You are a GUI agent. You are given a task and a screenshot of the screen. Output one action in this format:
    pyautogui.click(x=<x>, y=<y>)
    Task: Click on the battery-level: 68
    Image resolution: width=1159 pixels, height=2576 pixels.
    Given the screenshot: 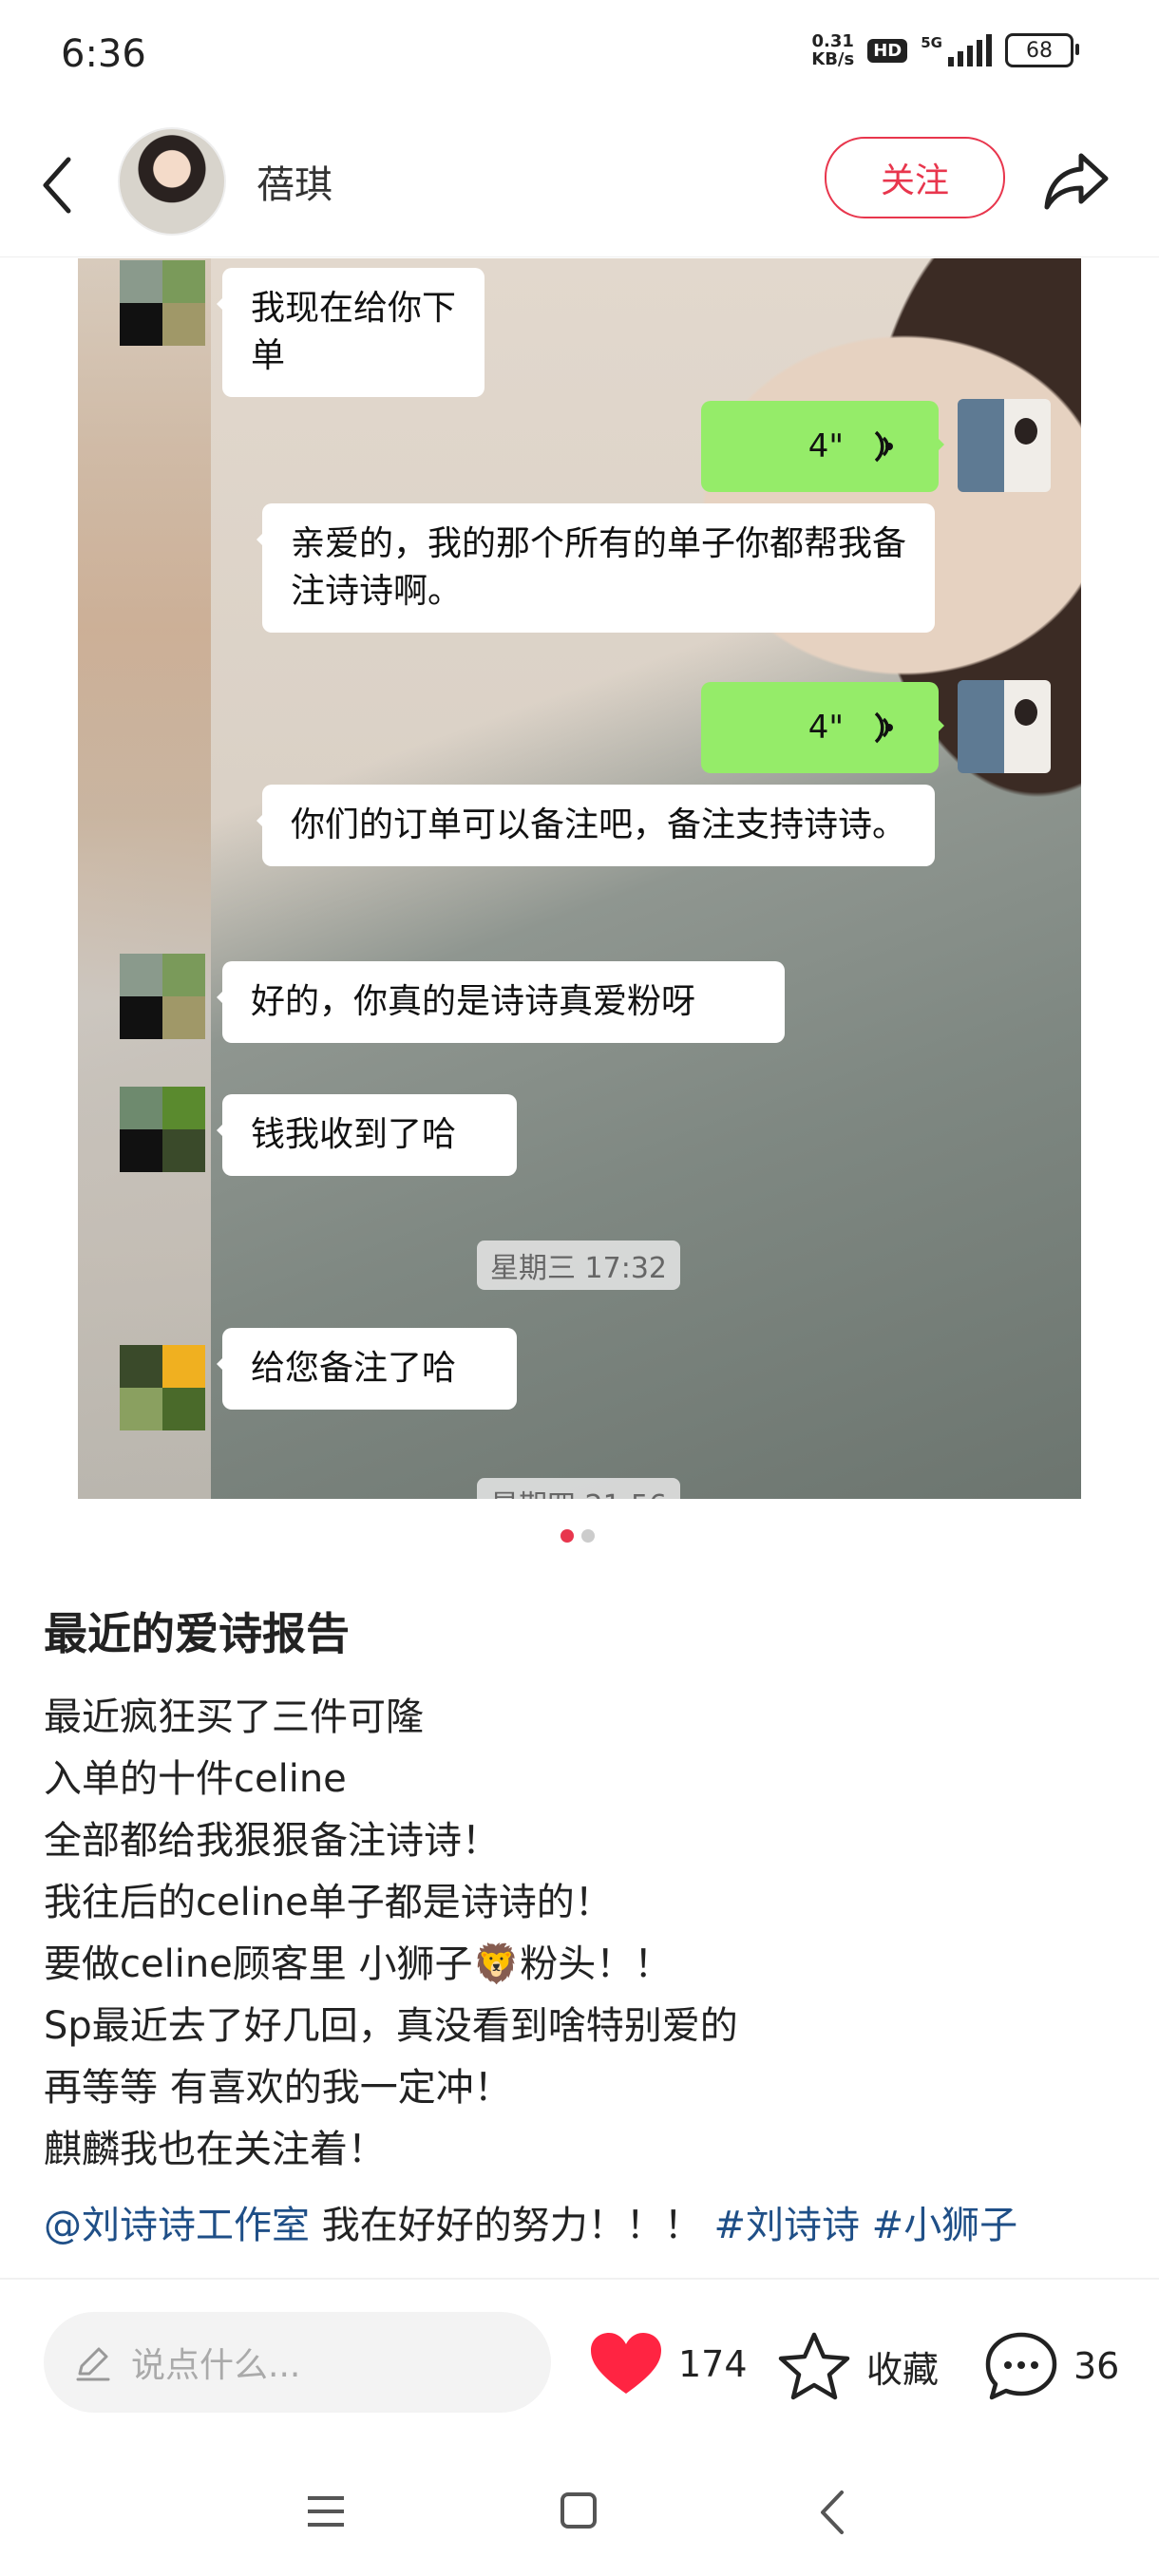 What is the action you would take?
    pyautogui.click(x=1039, y=50)
    